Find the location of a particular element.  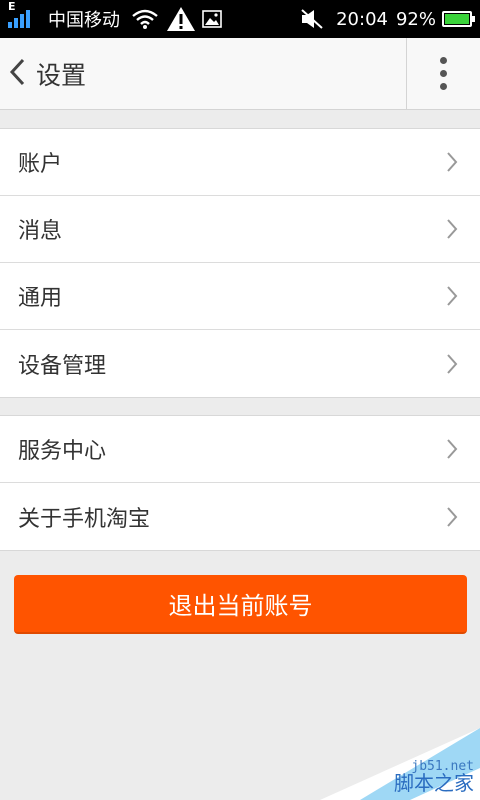

settings-item-device-management: 设备管理 is located at coordinates (240, 363).